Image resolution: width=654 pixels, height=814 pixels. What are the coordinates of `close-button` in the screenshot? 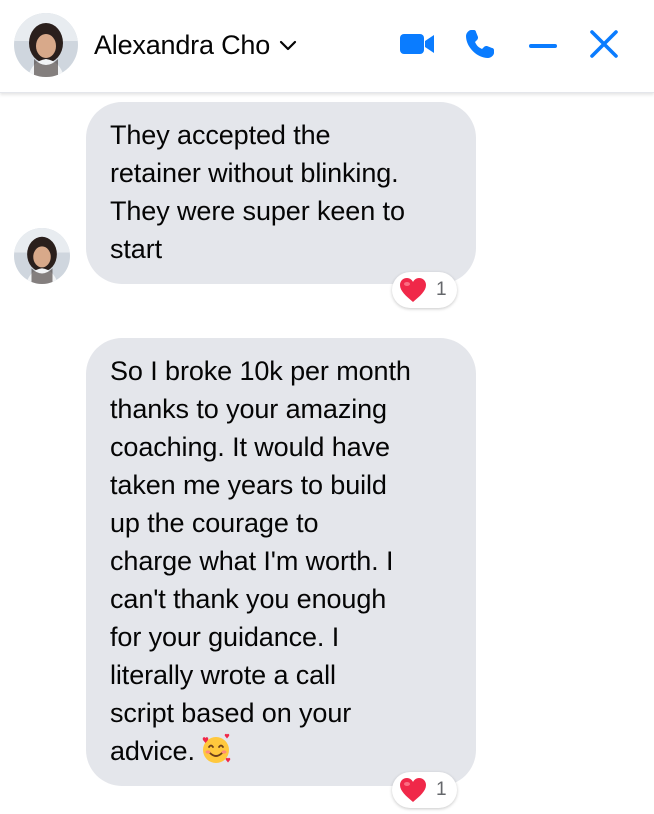 It's located at (604, 46).